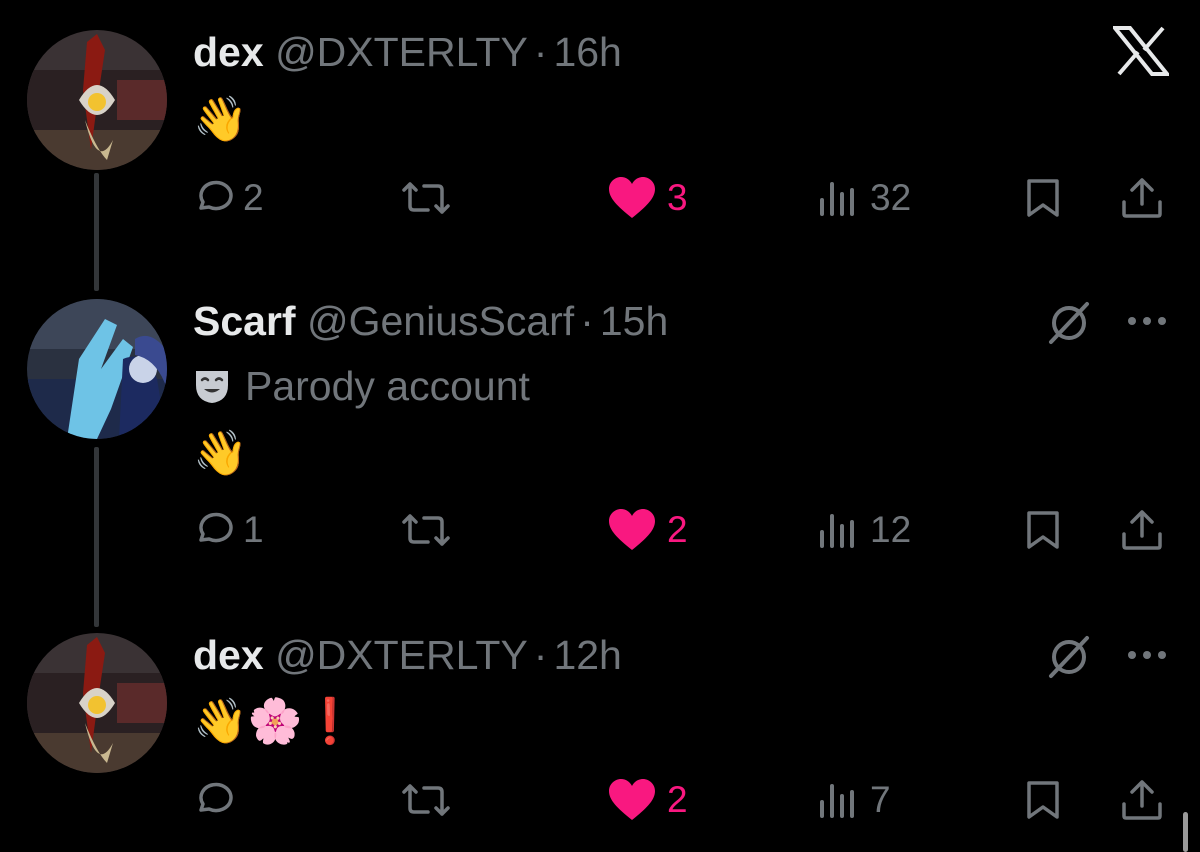 This screenshot has height=852, width=1200. Describe the element at coordinates (1141, 53) in the screenshot. I see `x-logo-icon` at that location.